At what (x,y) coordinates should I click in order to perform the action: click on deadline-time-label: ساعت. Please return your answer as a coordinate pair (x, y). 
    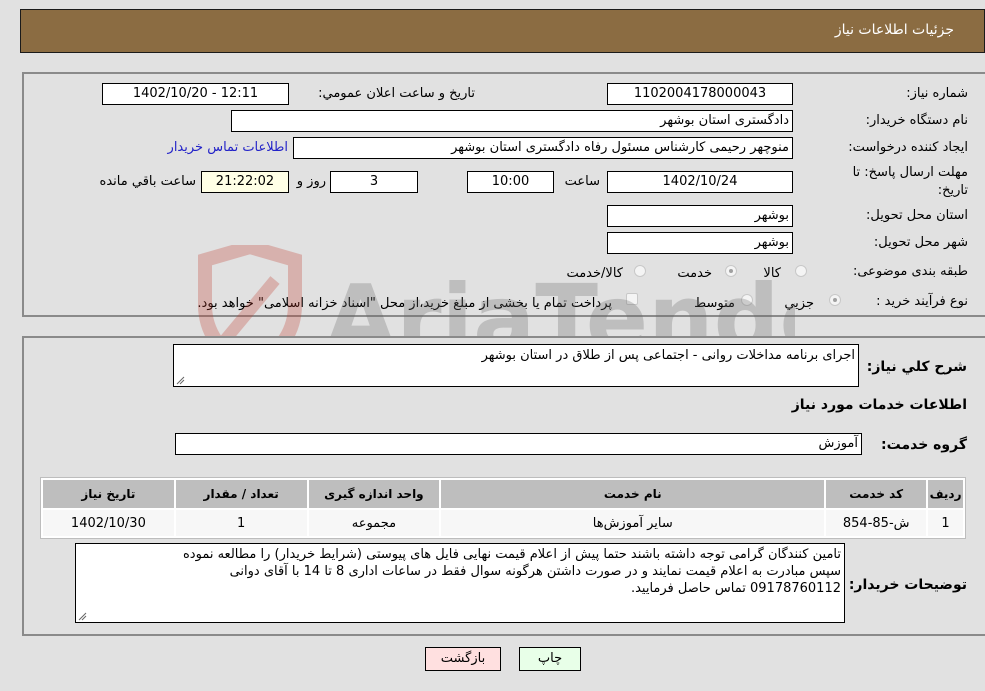
    Looking at the image, I should click on (582, 181).